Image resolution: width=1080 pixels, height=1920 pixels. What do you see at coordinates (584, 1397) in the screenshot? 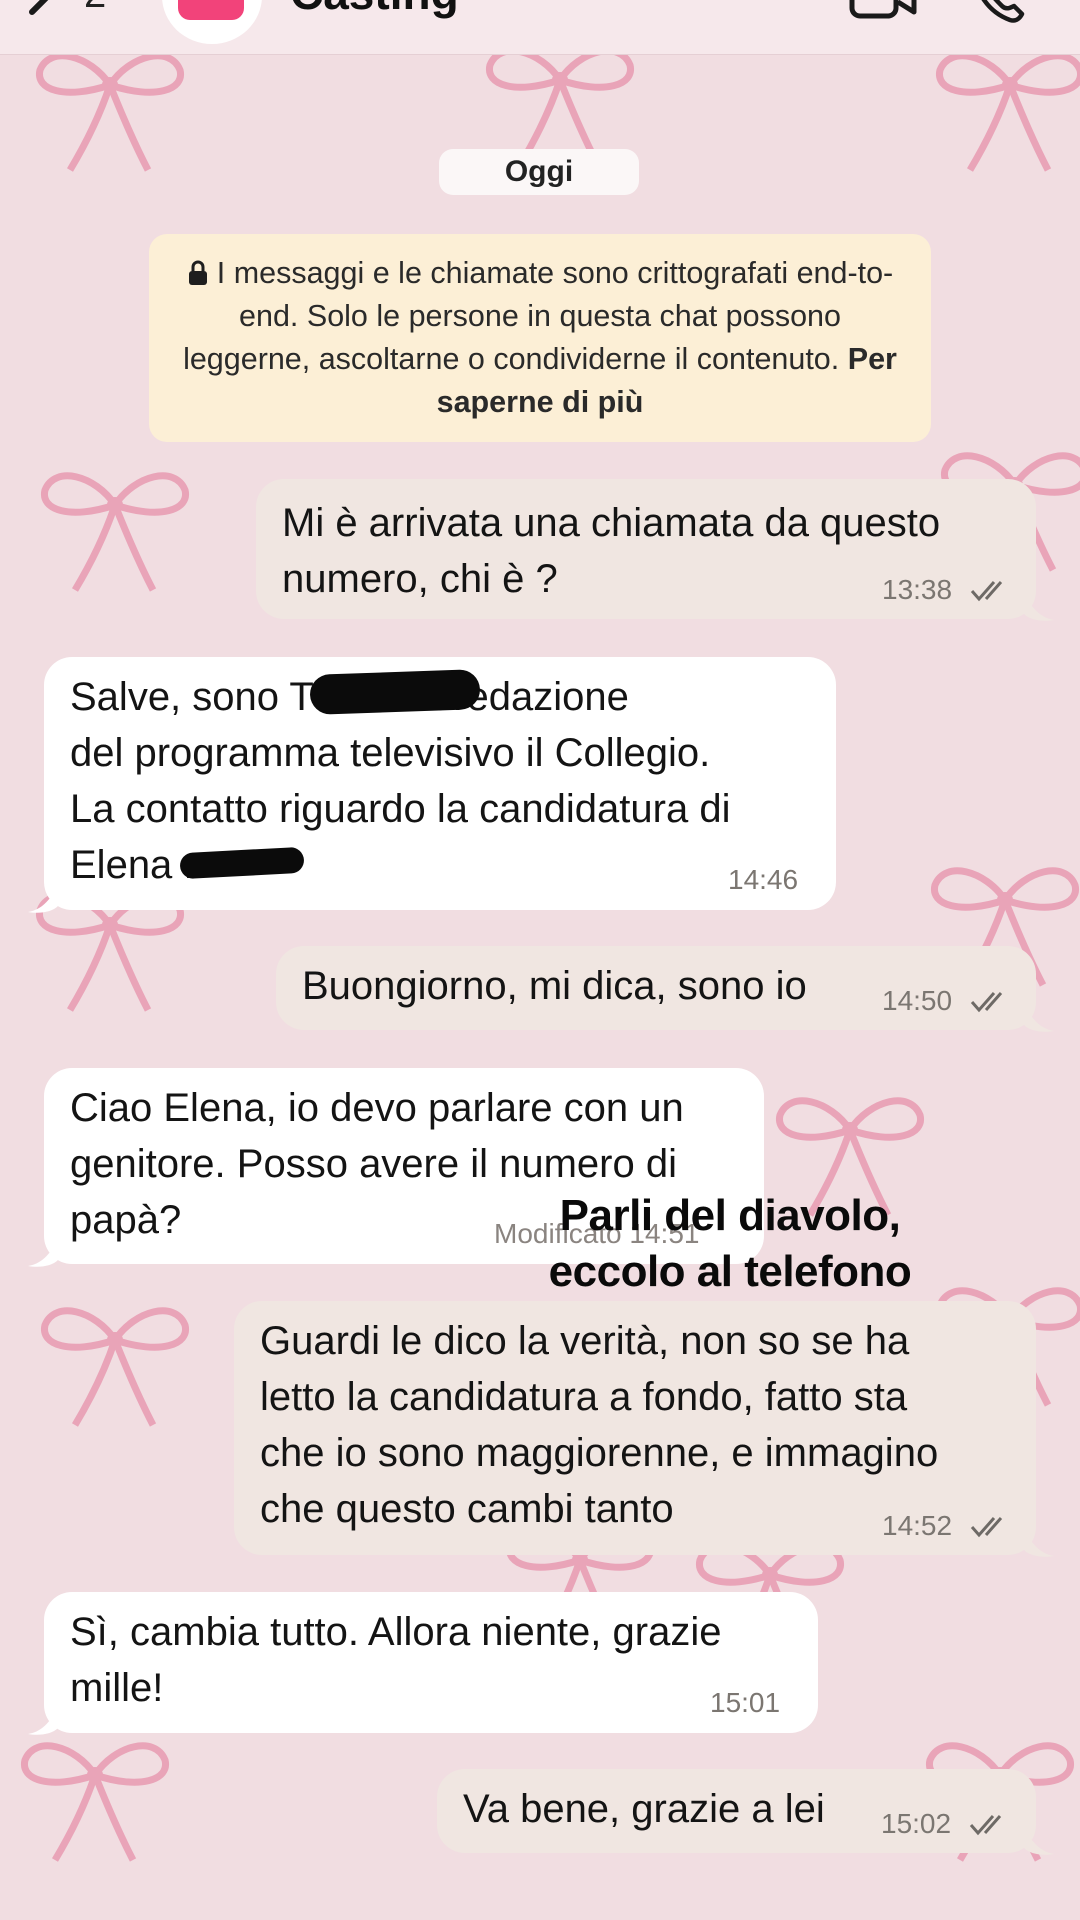
I see `message-line: letto la candidatura a fondo, fatto sta` at bounding box center [584, 1397].